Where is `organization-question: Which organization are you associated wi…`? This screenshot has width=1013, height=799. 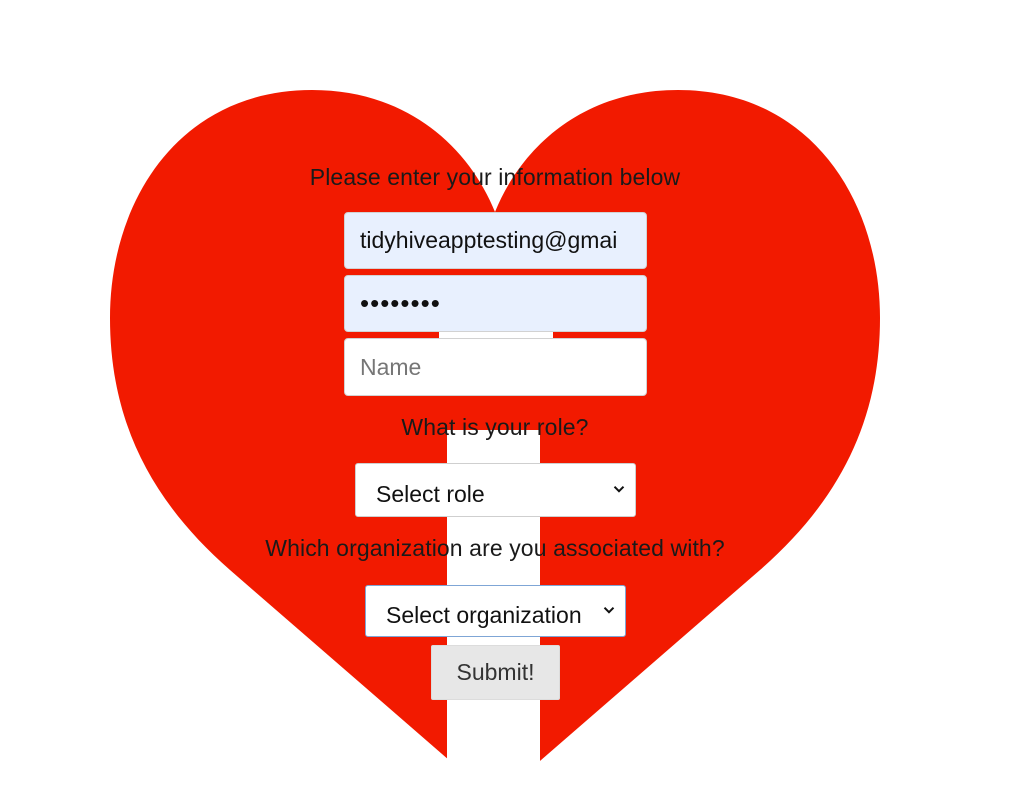
organization-question: Which organization are you associated wi… is located at coordinates (495, 548).